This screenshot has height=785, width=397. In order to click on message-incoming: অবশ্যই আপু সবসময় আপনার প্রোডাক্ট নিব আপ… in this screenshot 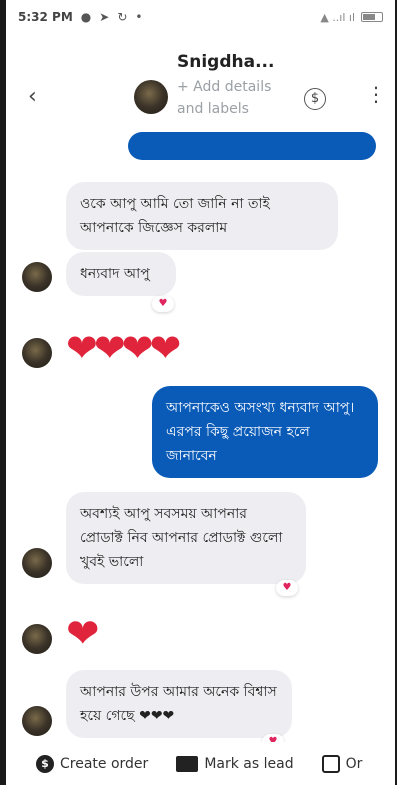, I will do `click(186, 538)`.